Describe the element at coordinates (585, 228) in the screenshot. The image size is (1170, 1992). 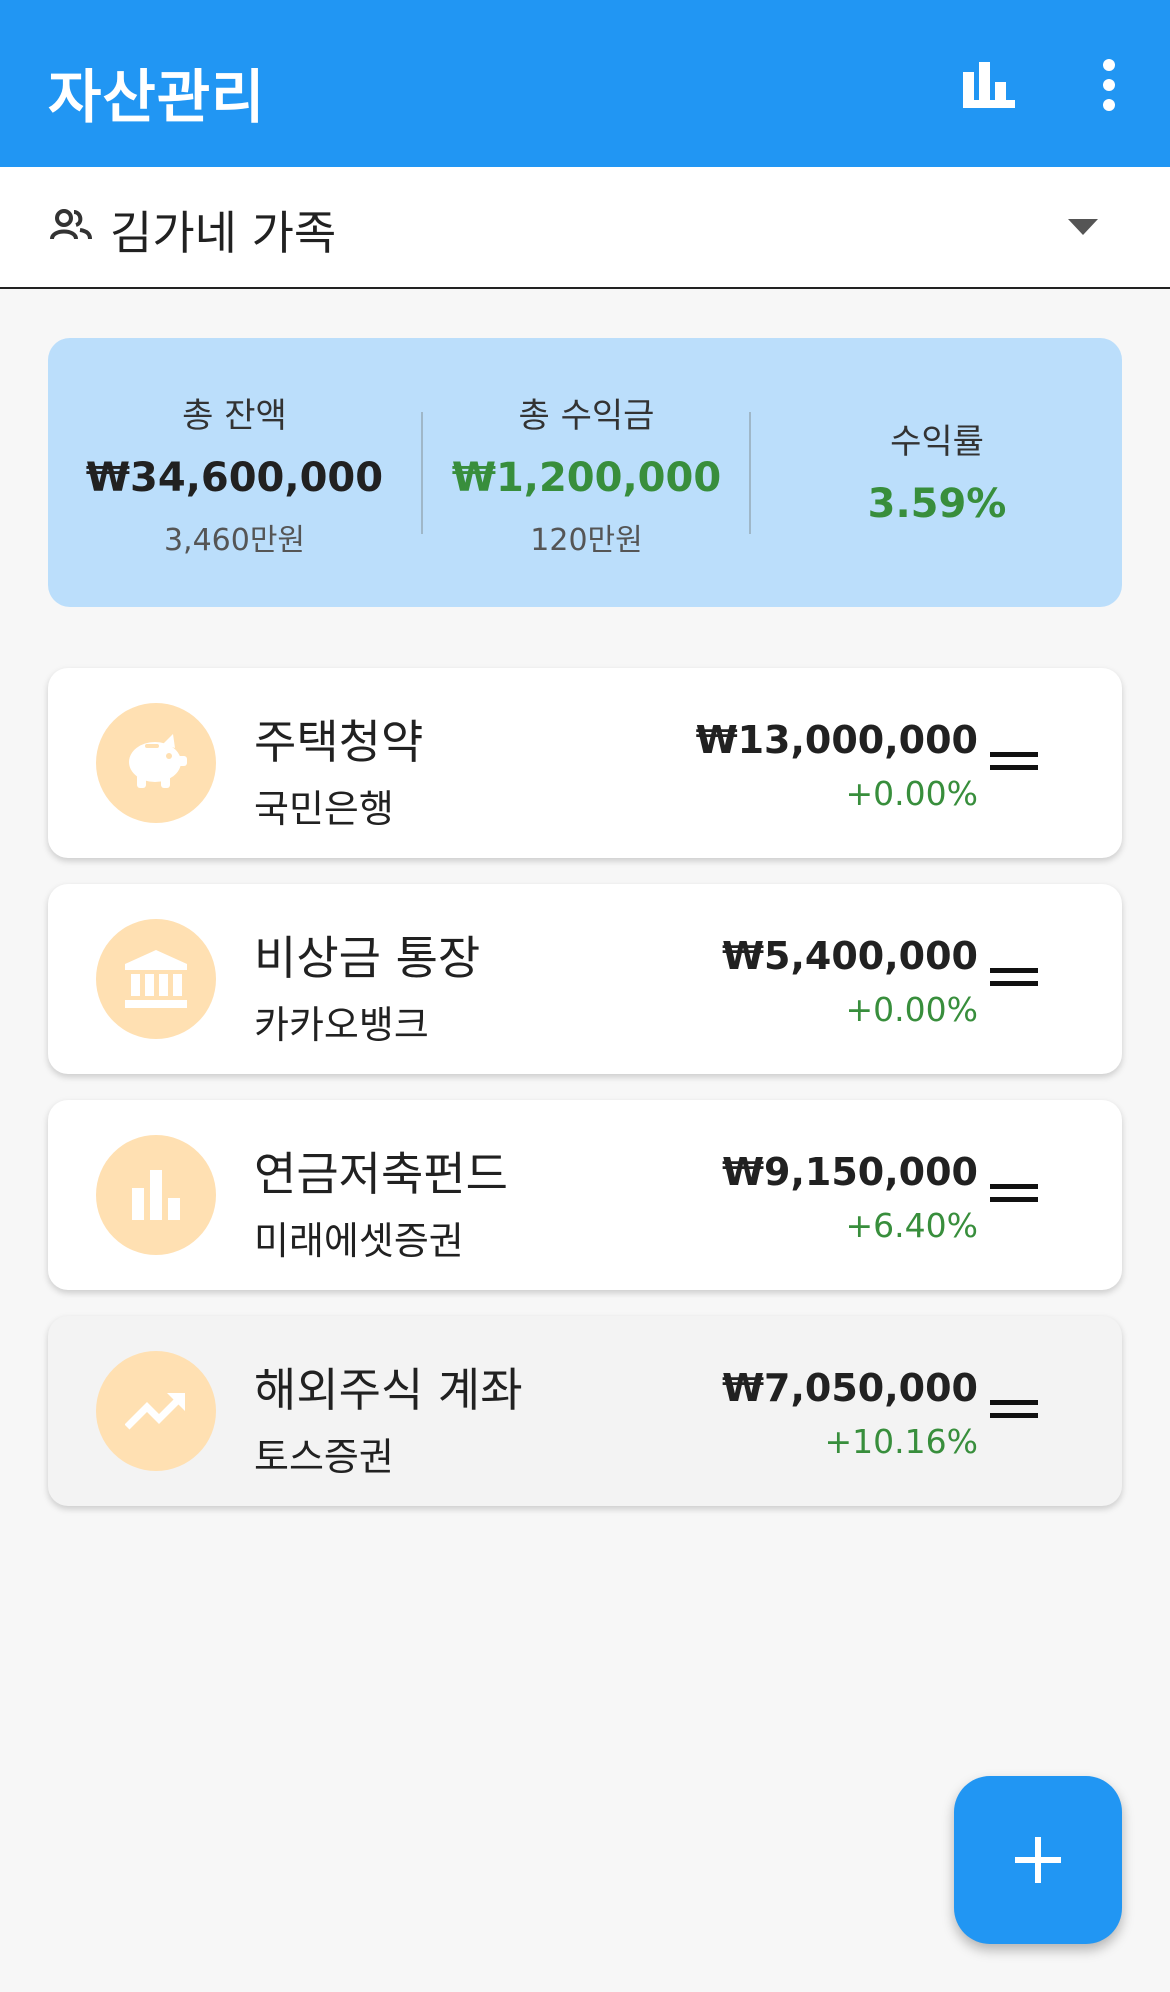
I see `group-selector: 김가네 가족` at that location.